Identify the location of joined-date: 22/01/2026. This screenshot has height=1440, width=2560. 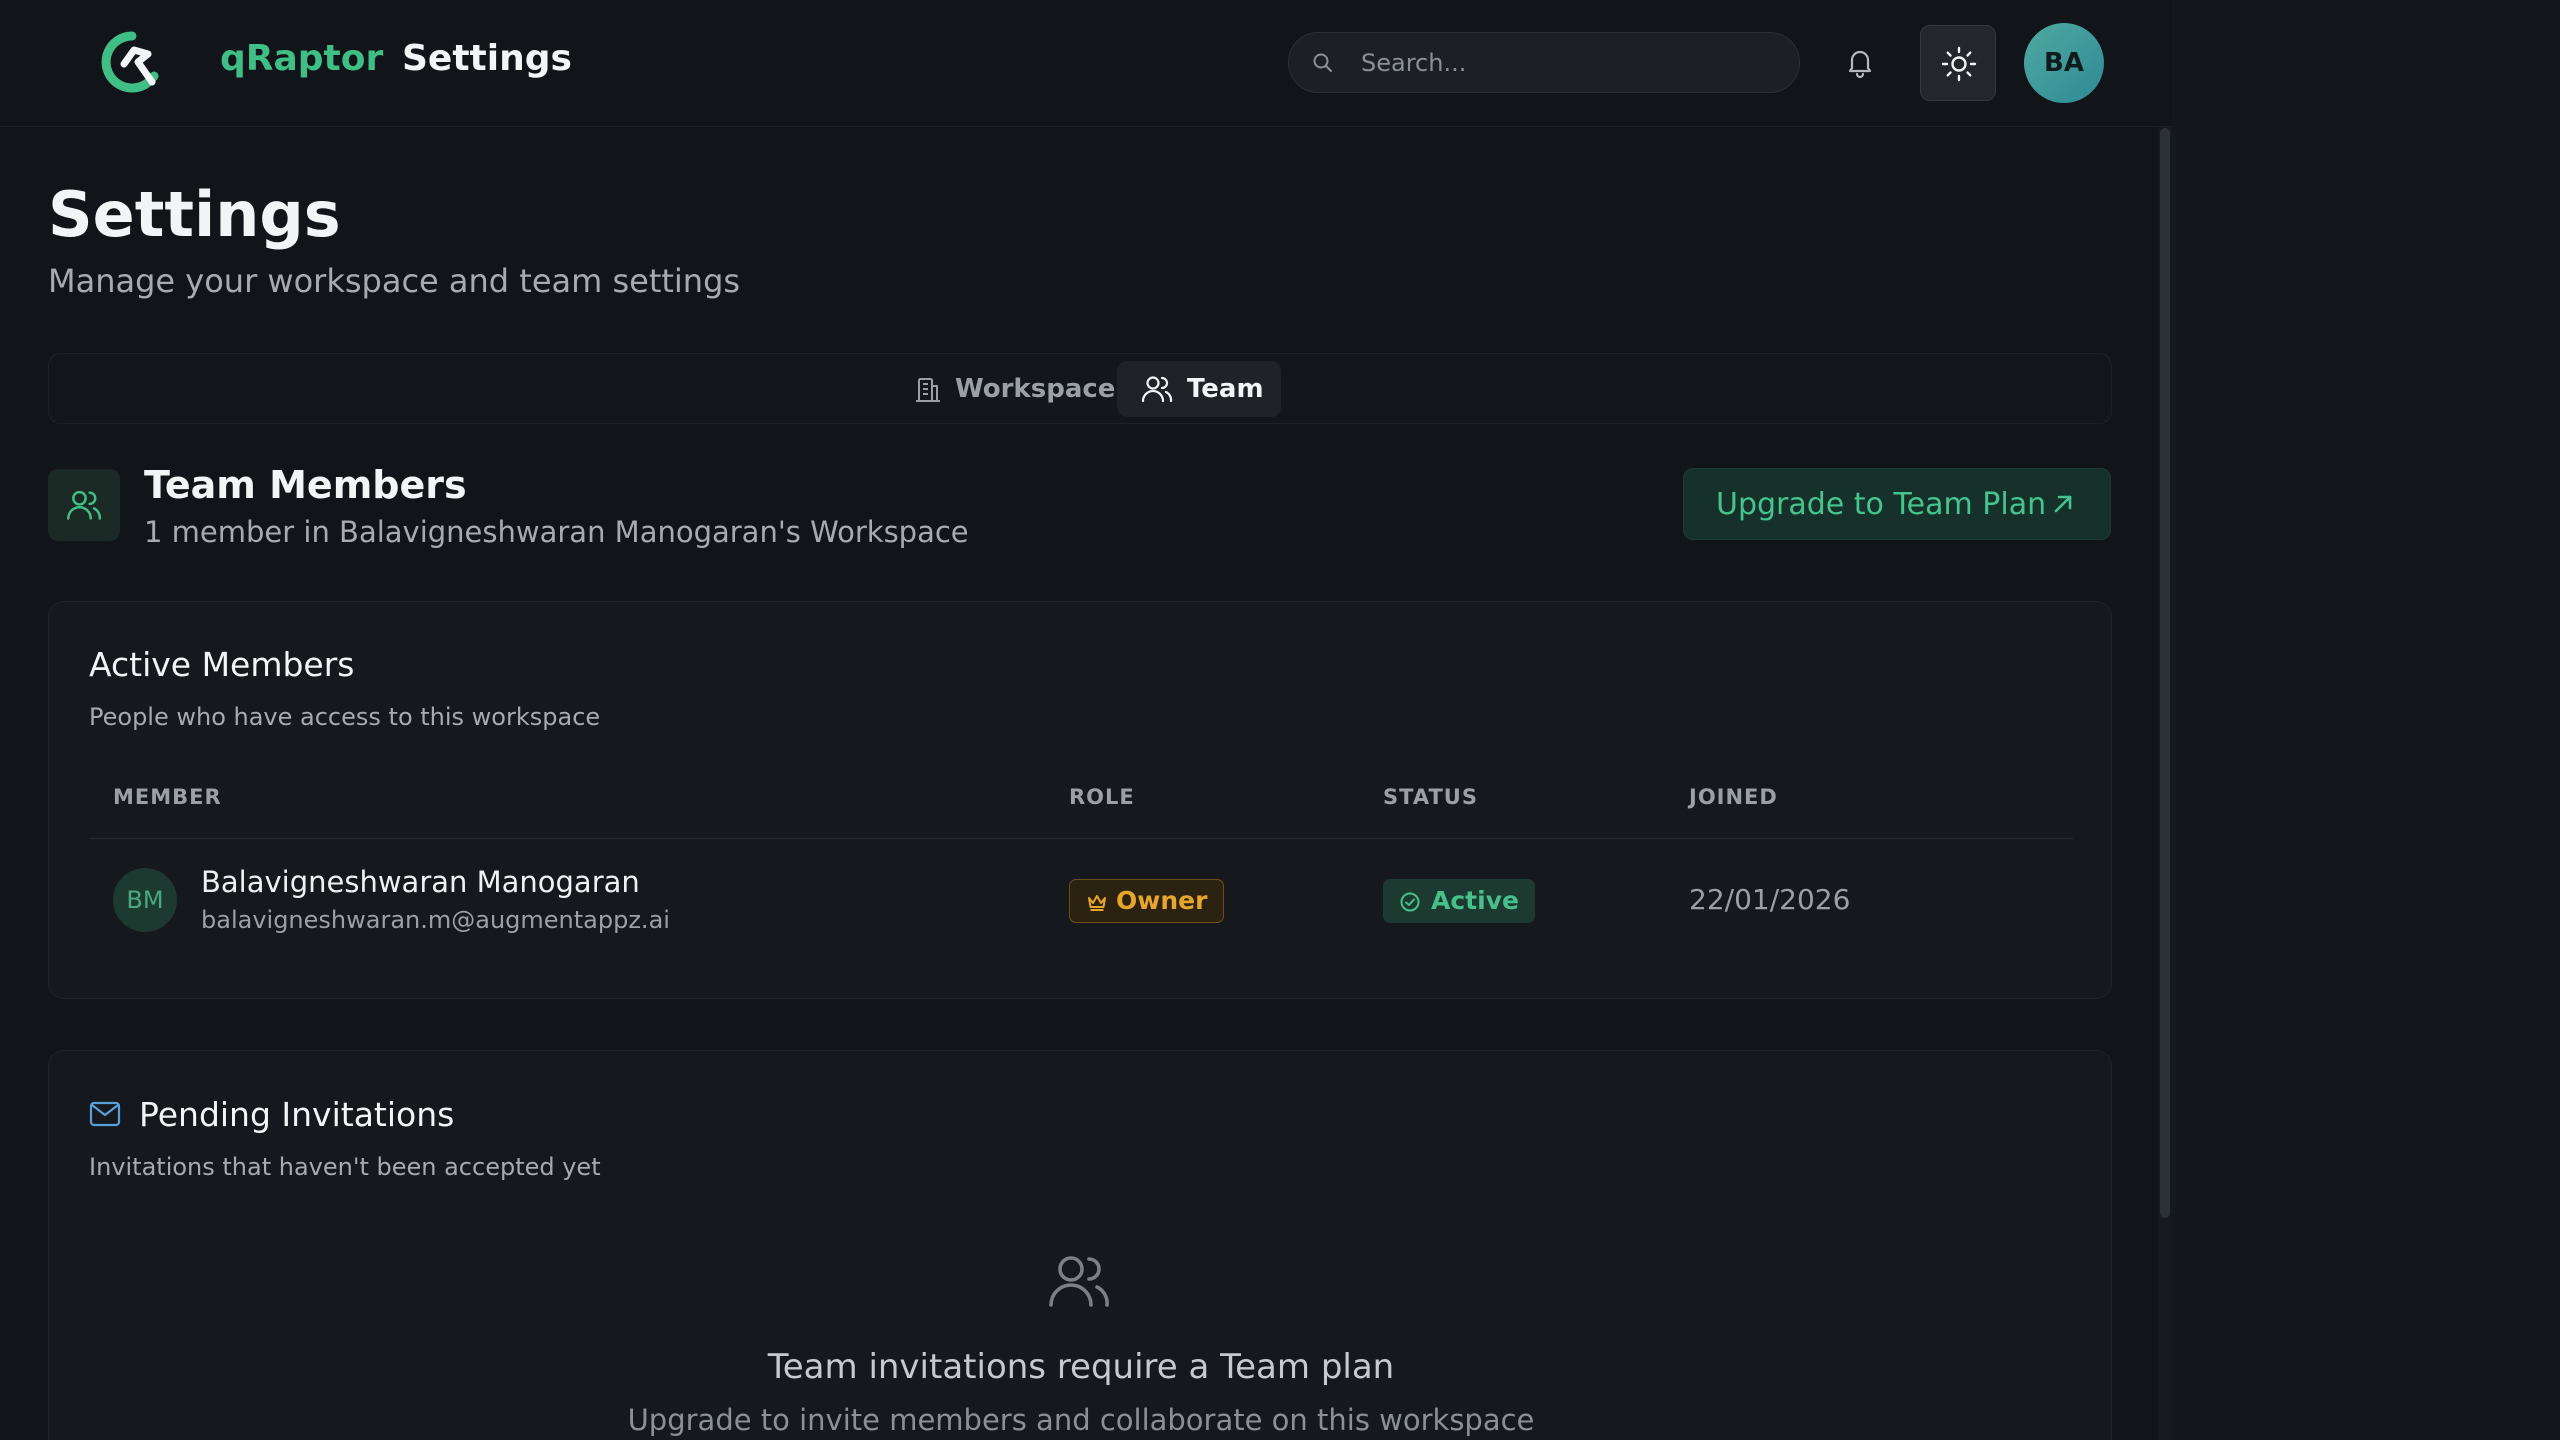
(1770, 899).